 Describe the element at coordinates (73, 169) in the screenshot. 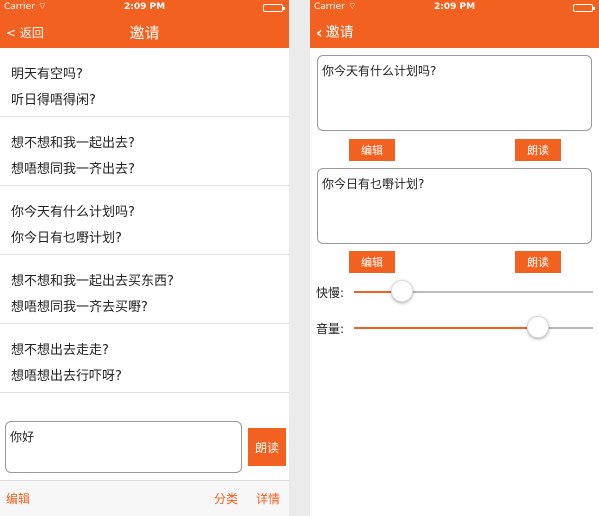

I see `cantonese-text: 想唔想同我一齐出去?` at that location.